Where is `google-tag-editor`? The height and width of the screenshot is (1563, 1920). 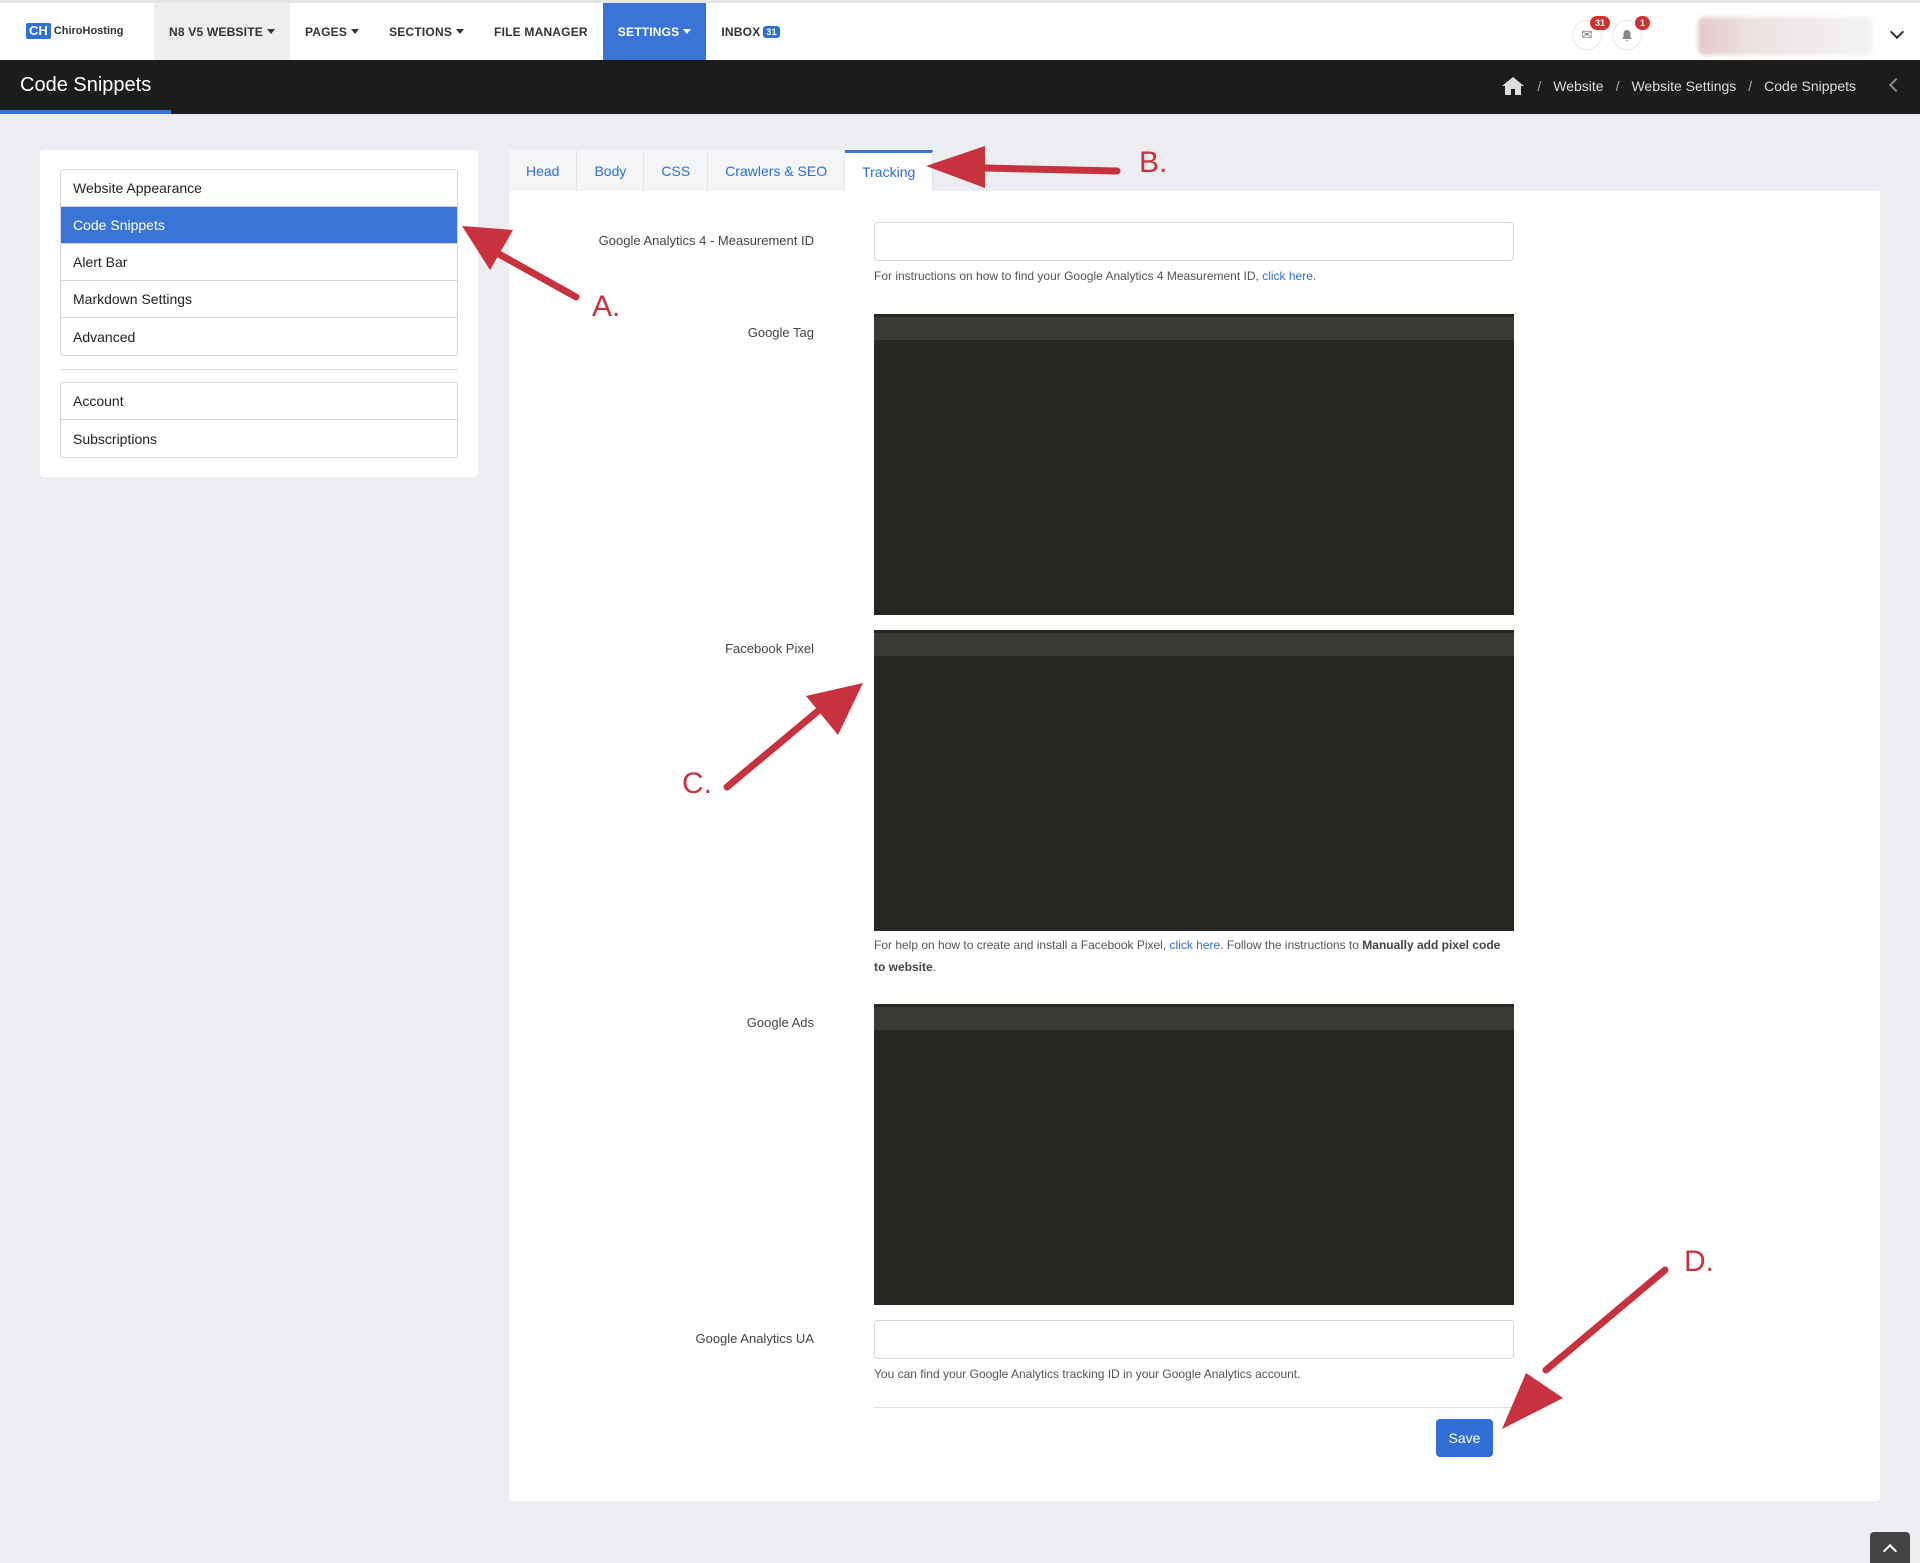
google-tag-editor is located at coordinates (1194, 464).